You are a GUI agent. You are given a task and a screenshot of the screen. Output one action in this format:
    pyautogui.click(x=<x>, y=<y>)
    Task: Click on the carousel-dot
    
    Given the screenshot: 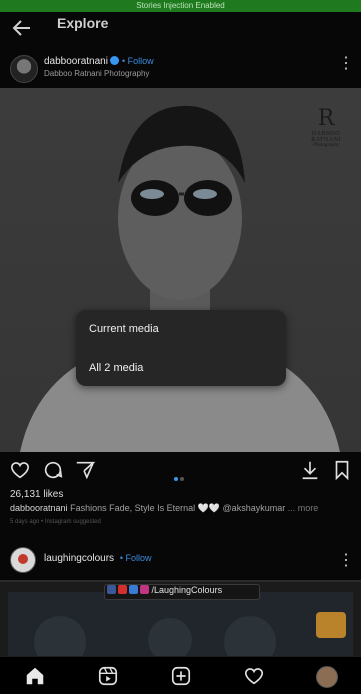 What is the action you would take?
    pyautogui.click(x=182, y=479)
    